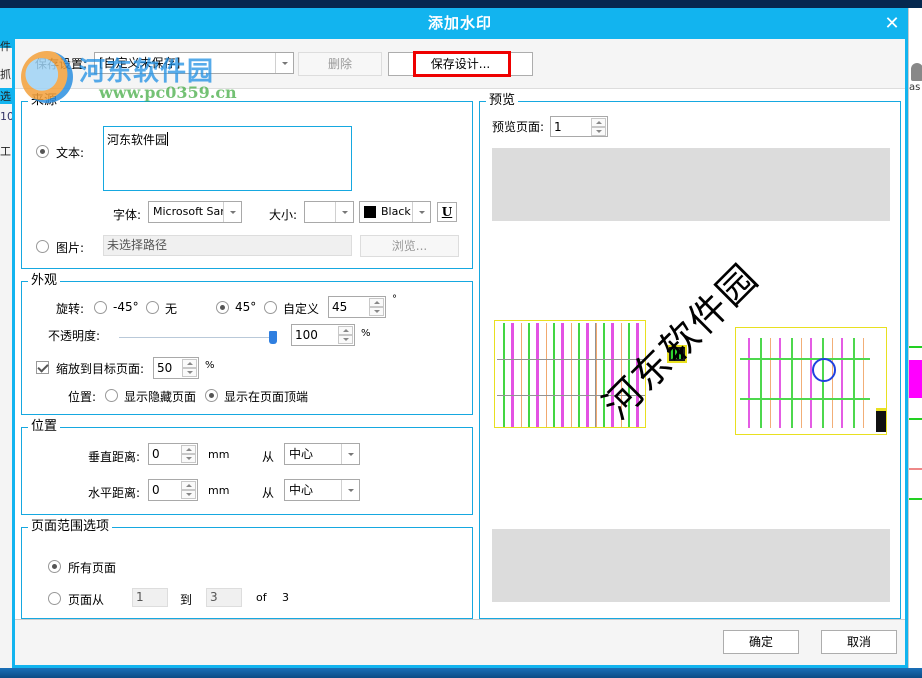 This screenshot has height=678, width=922. What do you see at coordinates (579, 126) in the screenshot?
I see `preview-page-stepper: 1` at bounding box center [579, 126].